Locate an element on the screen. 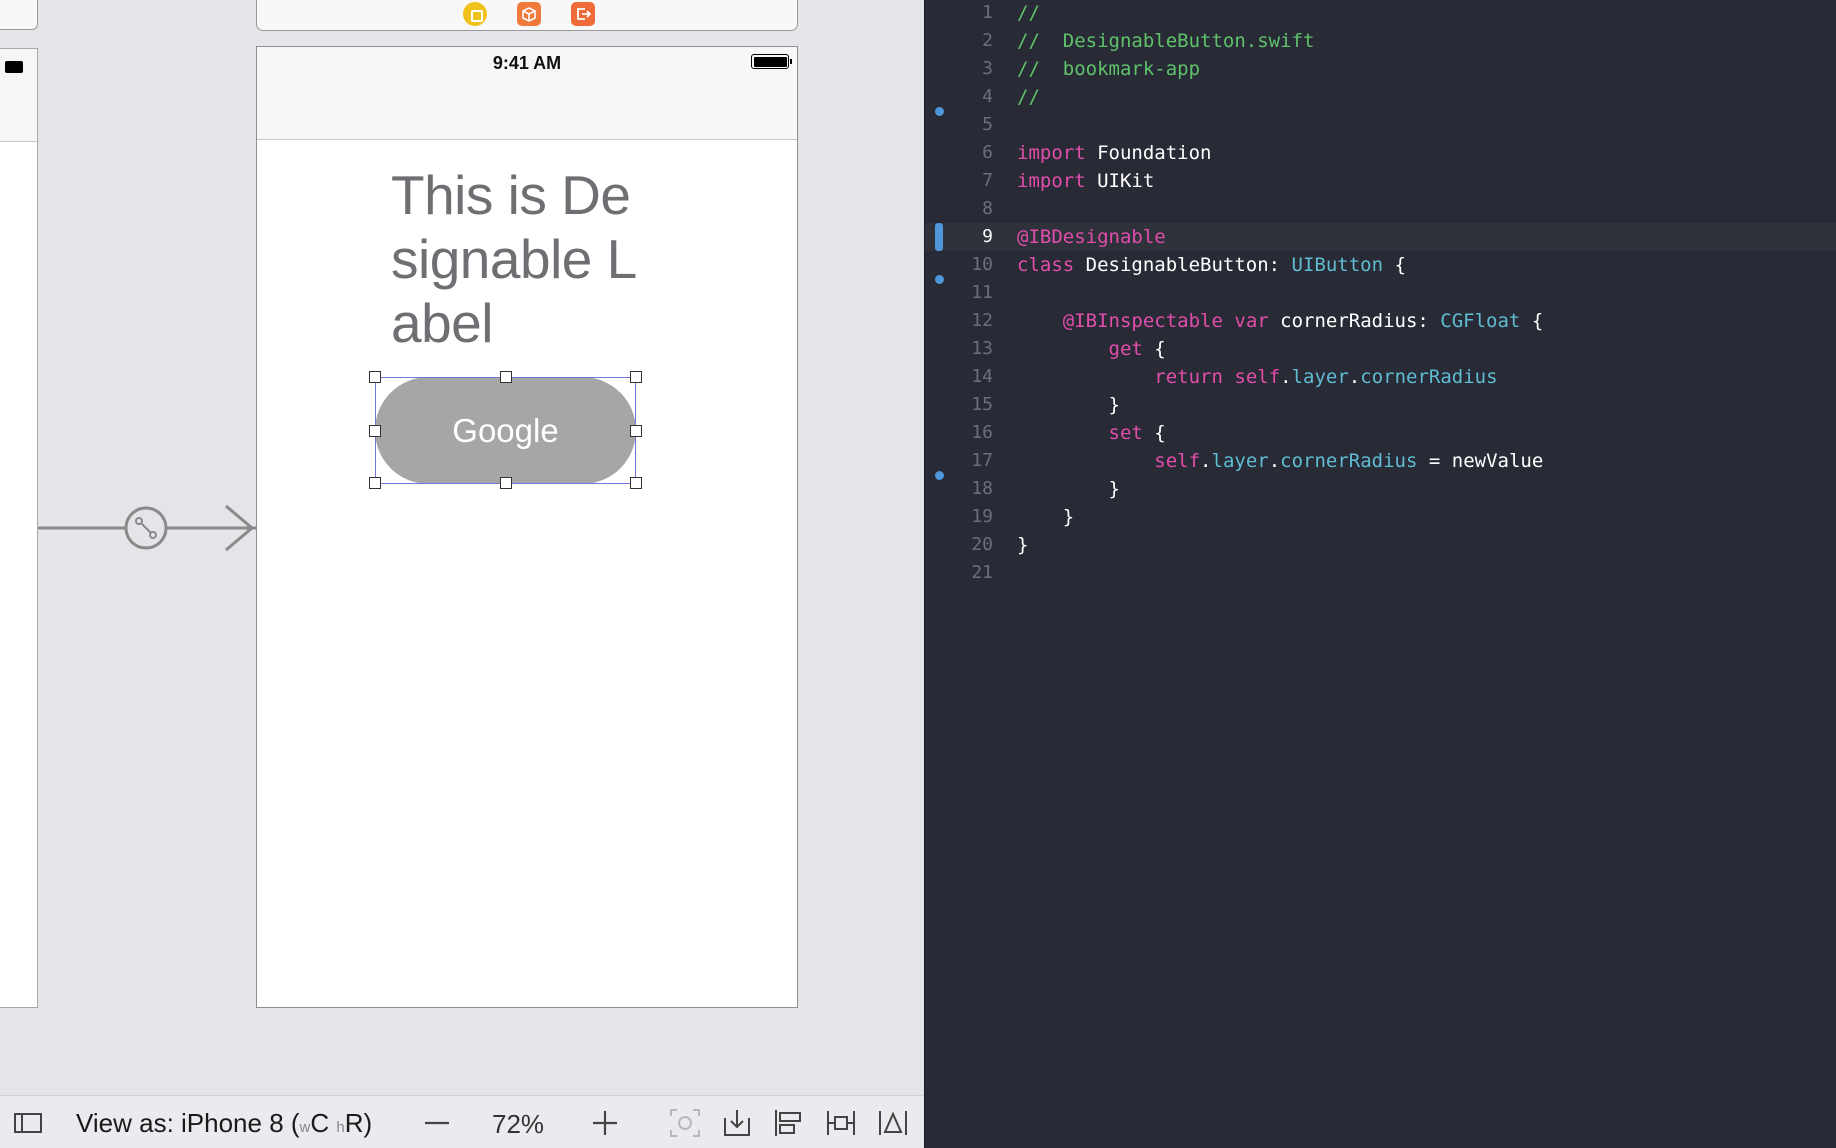  sidebar-toggle-icon is located at coordinates (28, 1122).